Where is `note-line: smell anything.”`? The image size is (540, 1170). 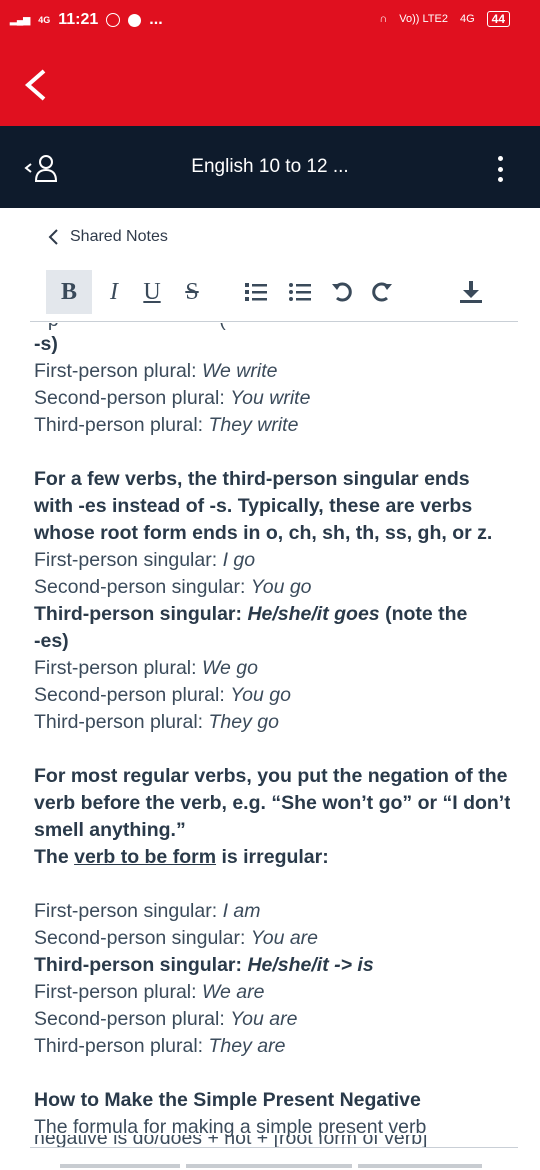 note-line: smell anything.” is located at coordinates (110, 830).